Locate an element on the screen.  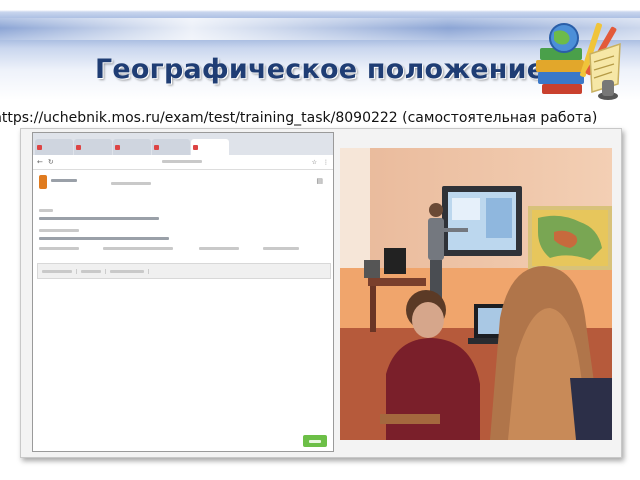
reload-icon: ↻ is located at coordinates (50, 162).